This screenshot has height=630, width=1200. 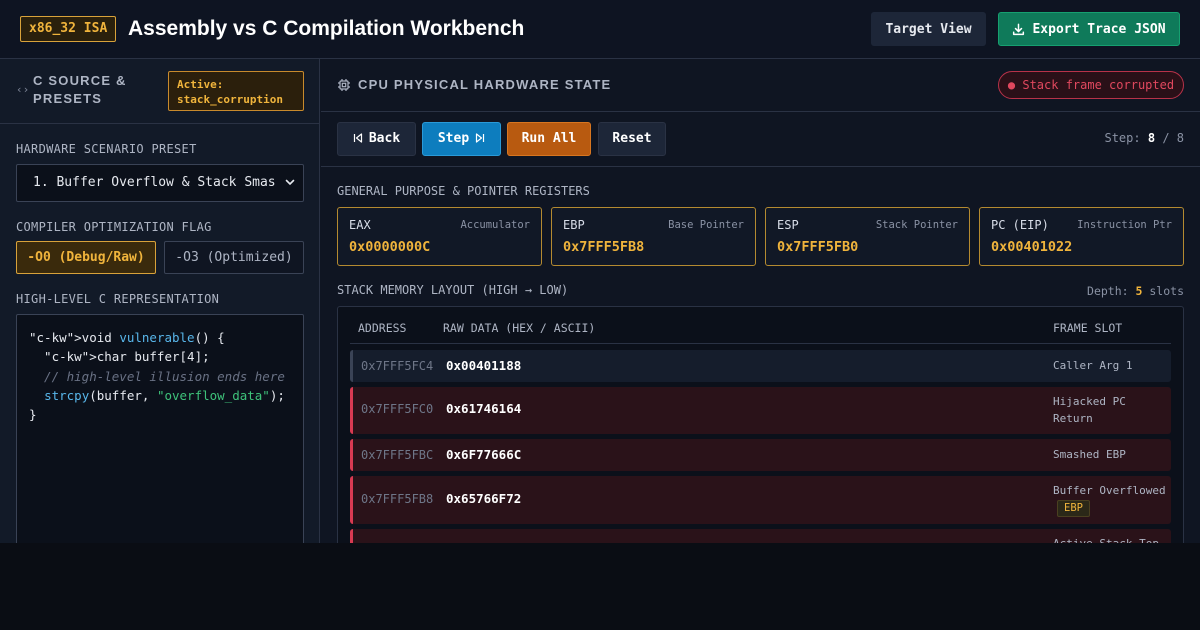 What do you see at coordinates (1112, 499) in the screenshot?
I see `stack-frame-slot: Buffer OverflowedEBP` at bounding box center [1112, 499].